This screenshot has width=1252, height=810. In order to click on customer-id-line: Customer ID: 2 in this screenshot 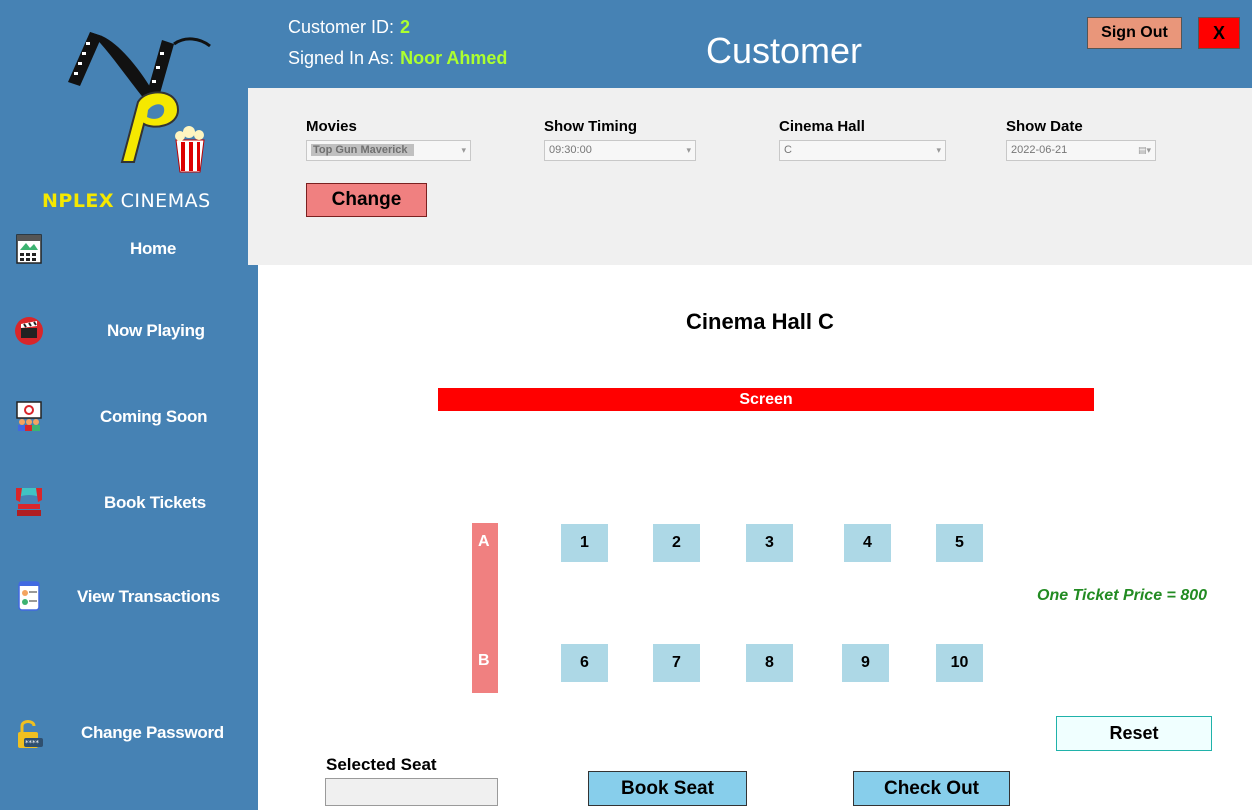, I will do `click(349, 27)`.